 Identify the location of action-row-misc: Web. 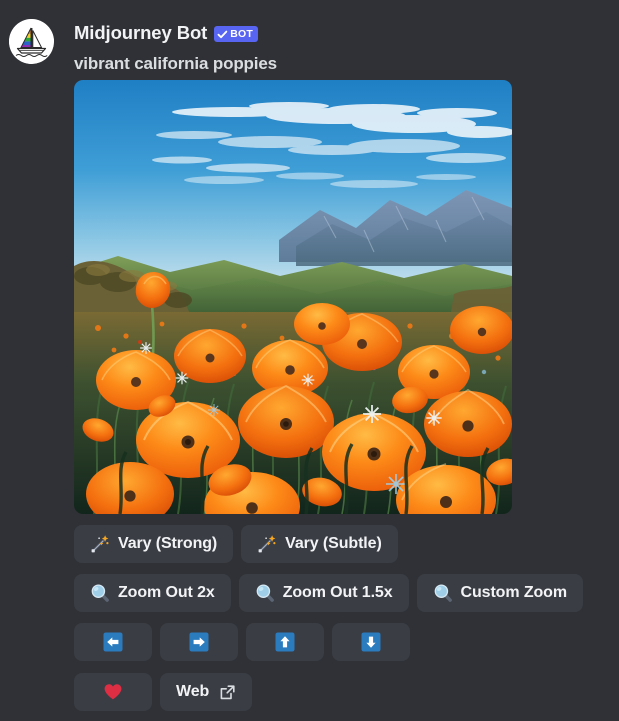
(163, 692).